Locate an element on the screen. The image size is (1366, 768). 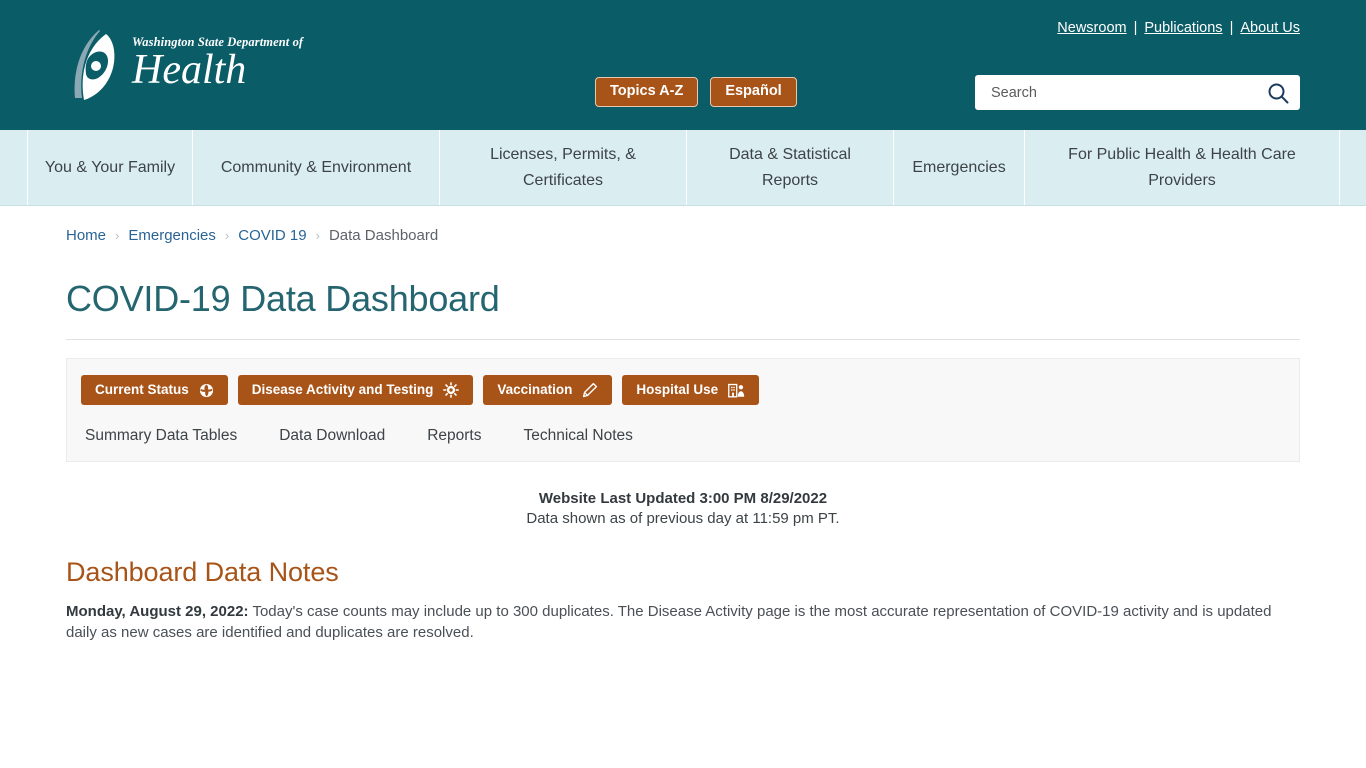
sub-link-data-download: Data Download is located at coordinates (332, 436).